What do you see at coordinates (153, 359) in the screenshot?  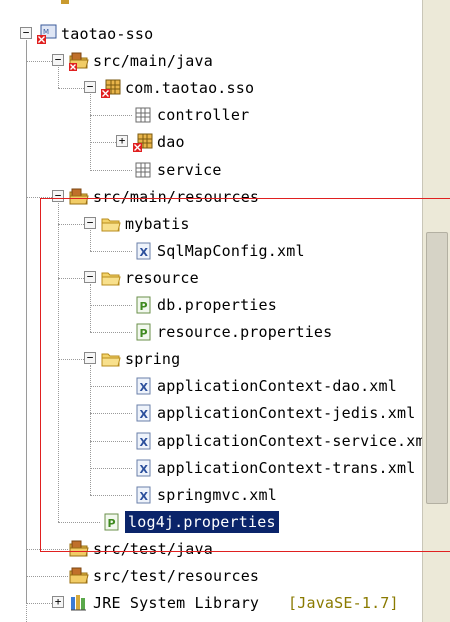 I see `tree-item-label: spring` at bounding box center [153, 359].